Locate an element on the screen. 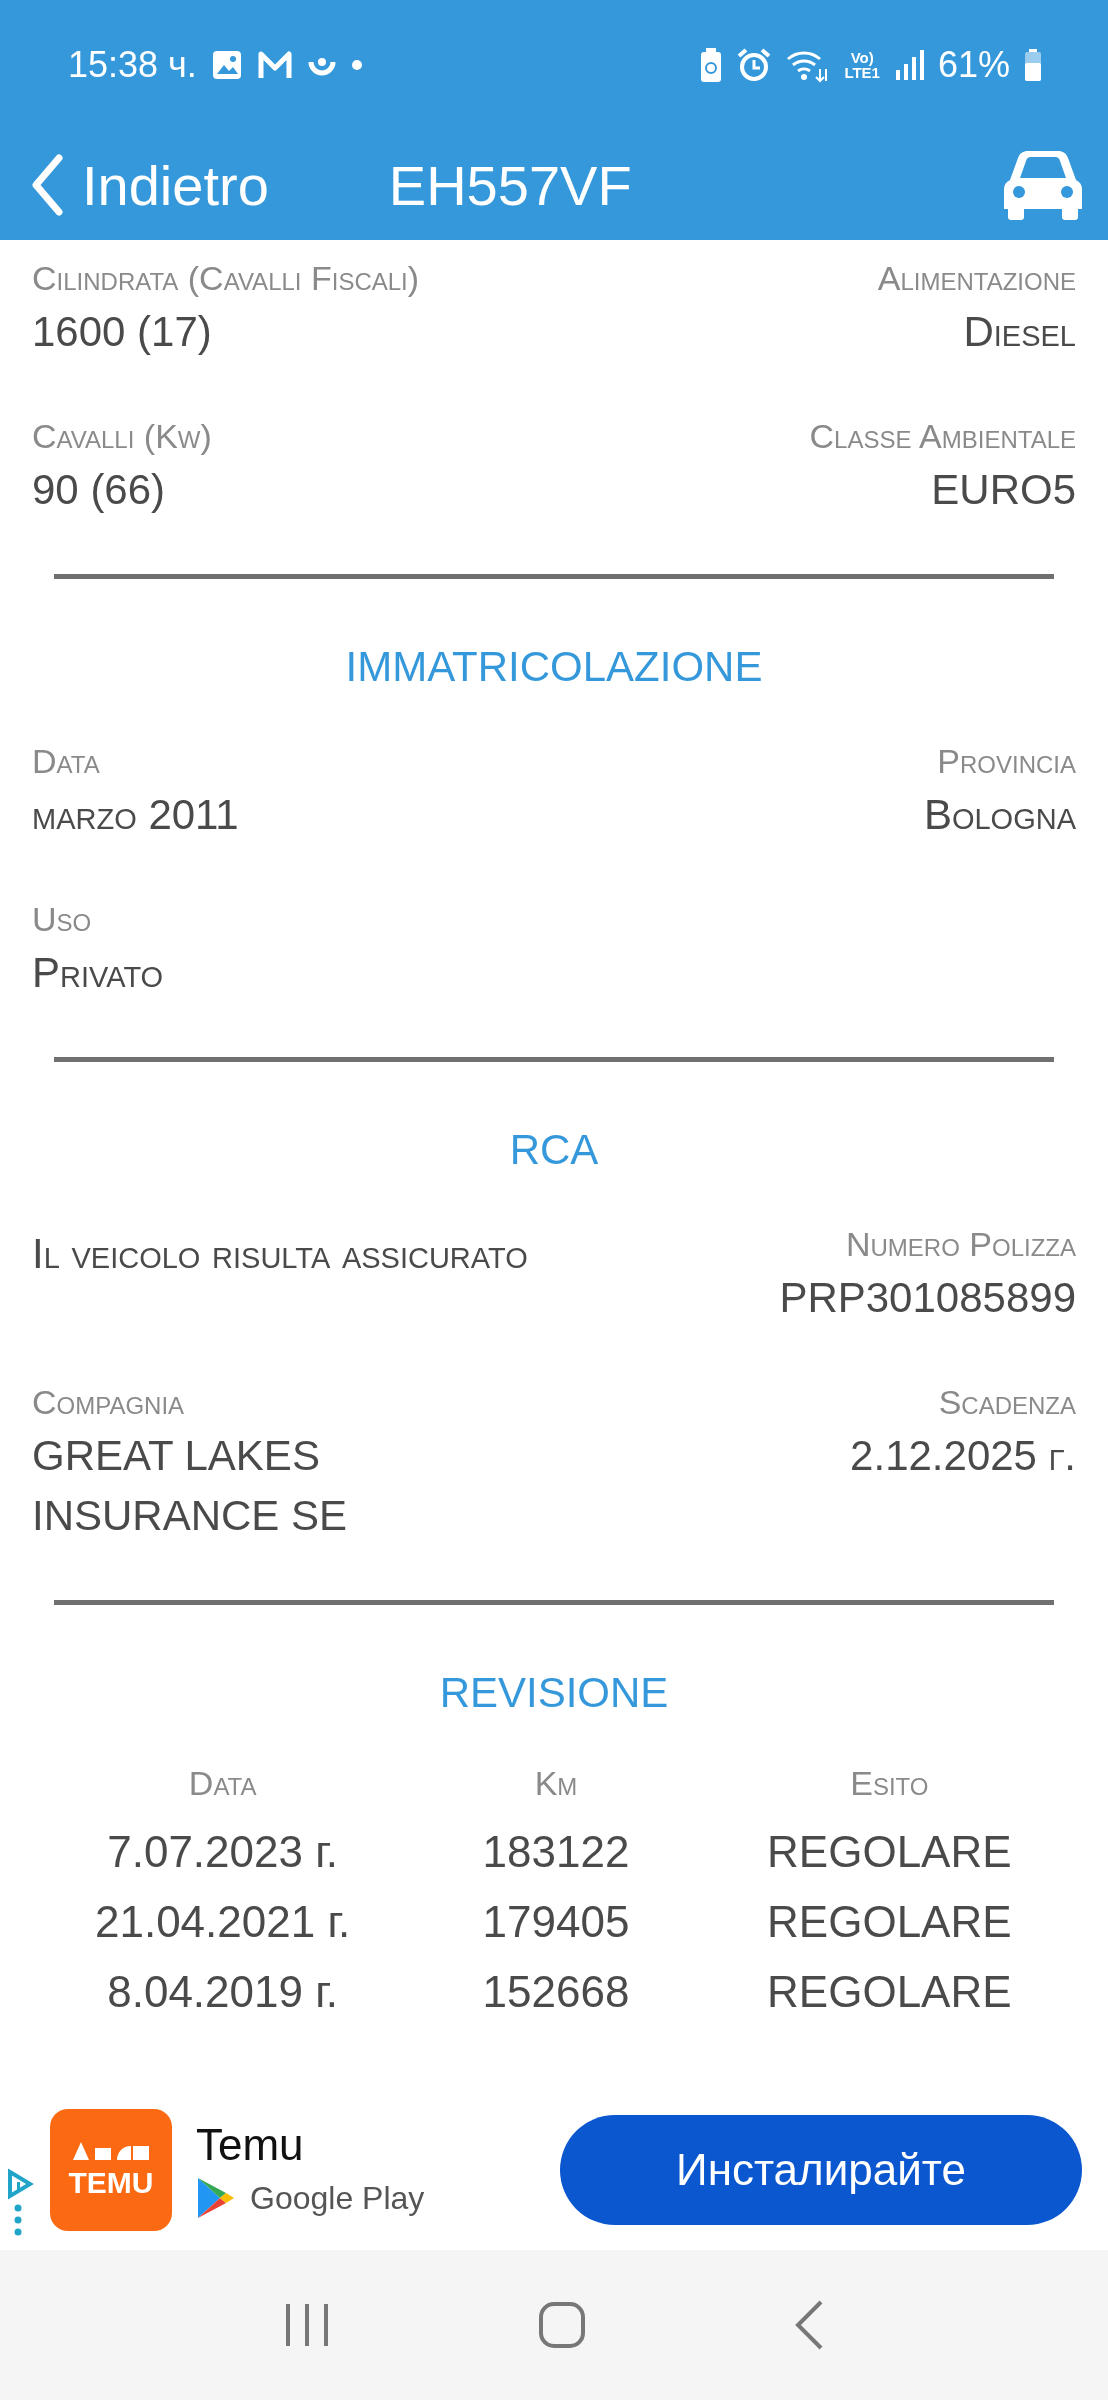 Image resolution: width=1108 pixels, height=2400 pixels. install-button: Инсталирайте is located at coordinates (821, 2170).